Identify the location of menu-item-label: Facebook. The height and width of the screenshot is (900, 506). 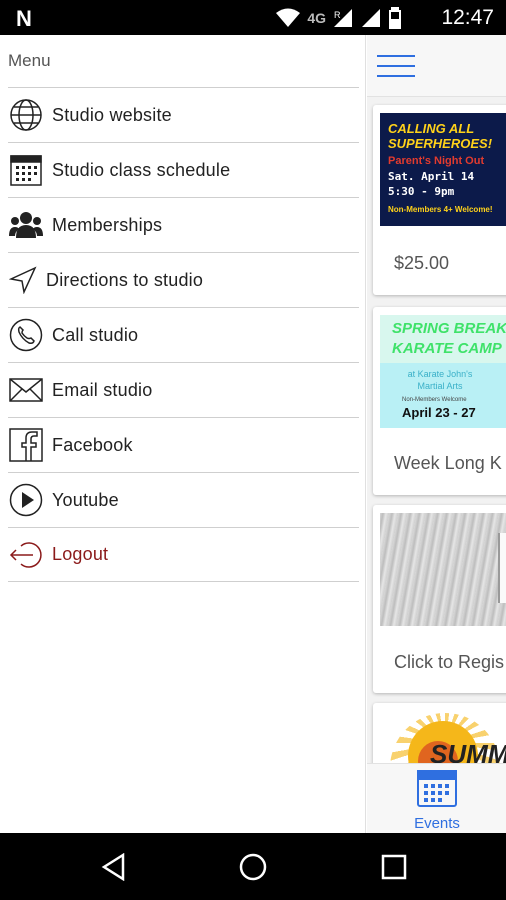
(92, 444).